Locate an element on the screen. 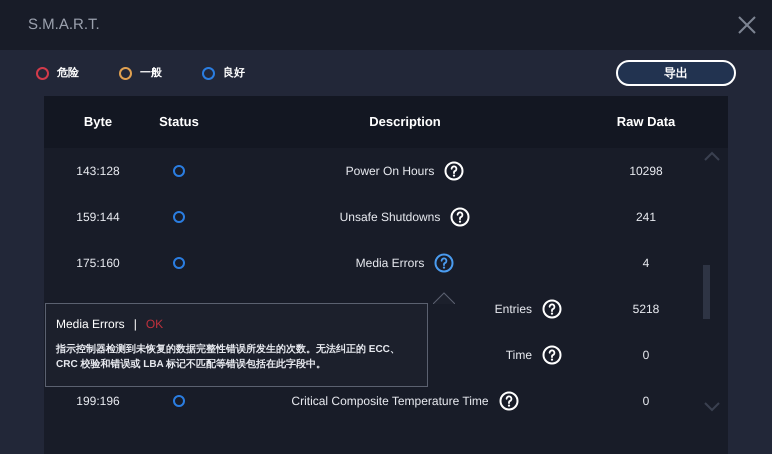 This screenshot has width=772, height=454. legend-label: 危险 is located at coordinates (68, 73).